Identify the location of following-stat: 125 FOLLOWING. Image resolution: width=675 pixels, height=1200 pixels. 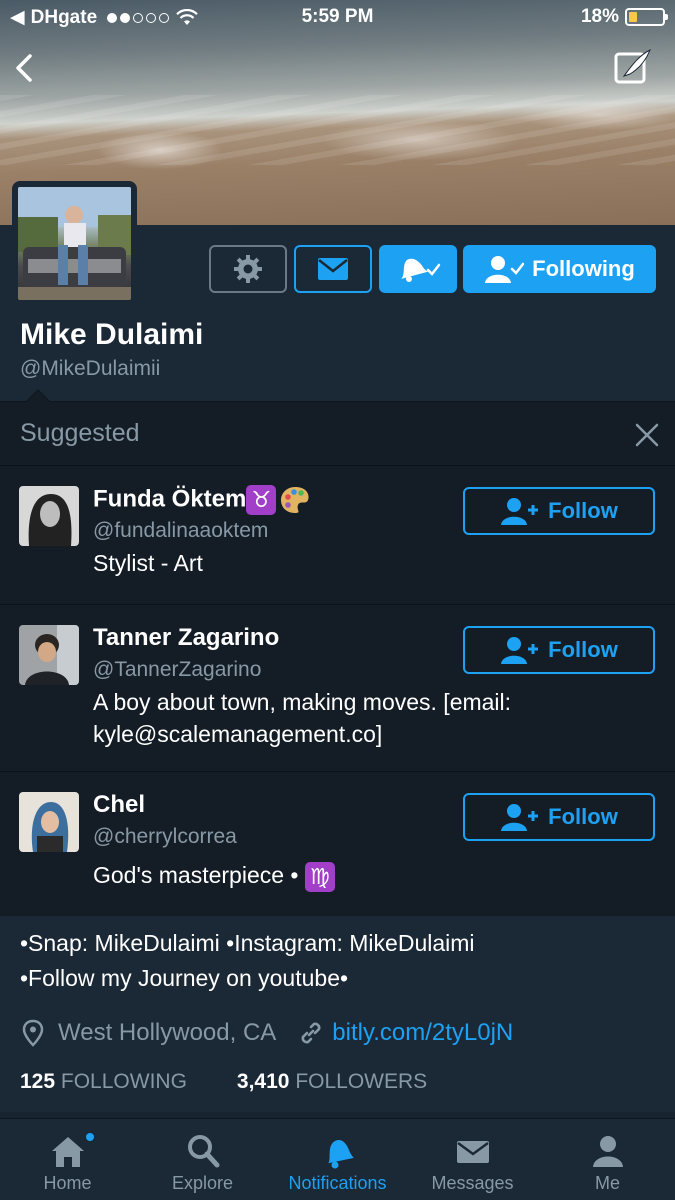
(103, 1082).